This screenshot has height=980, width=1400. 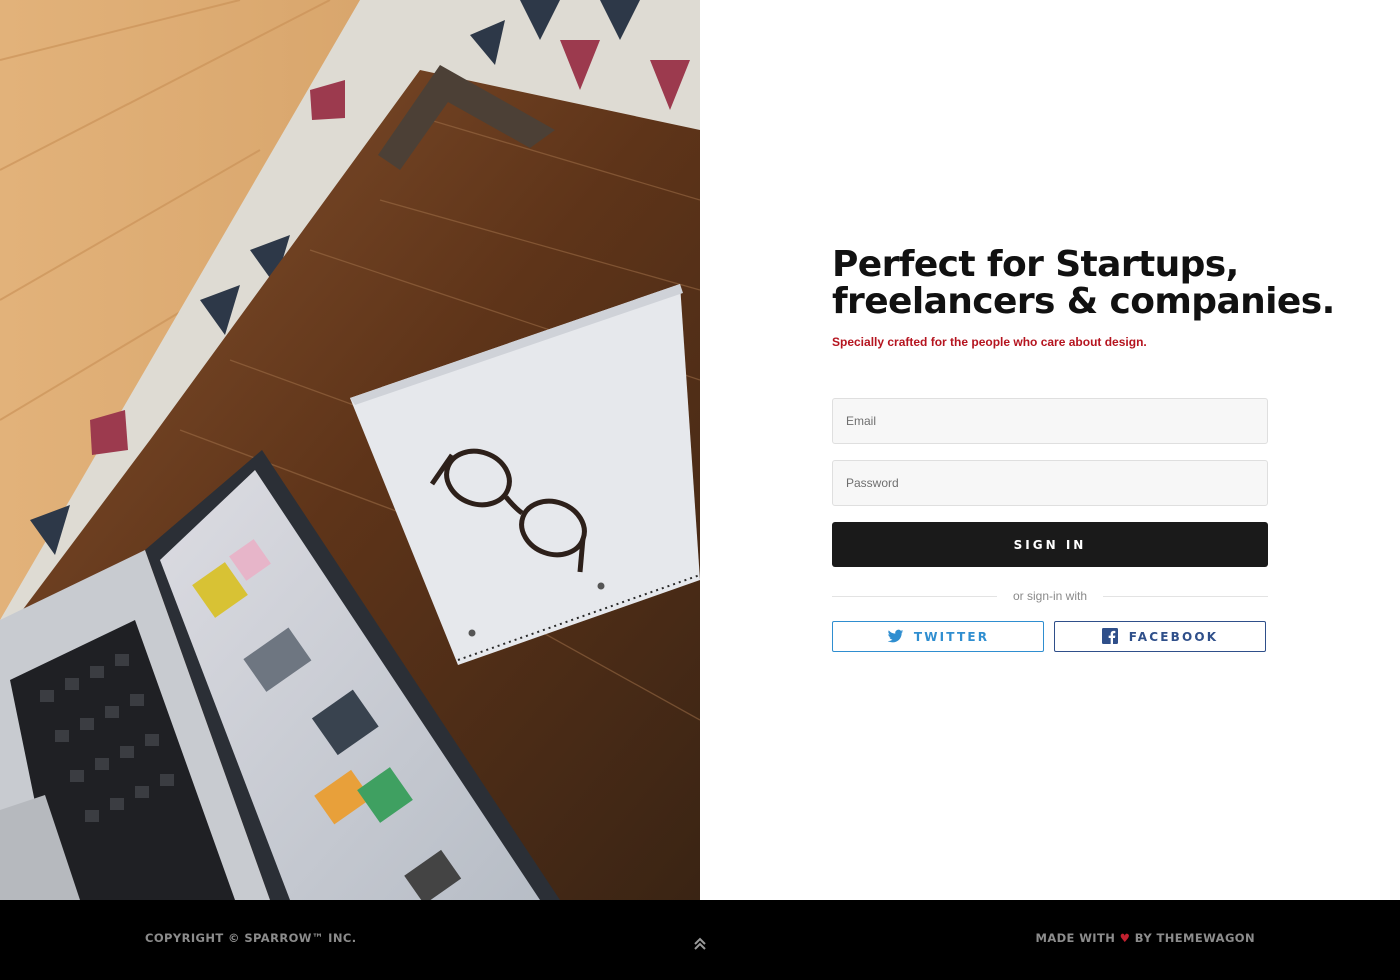 I want to click on twitter-label: TWITTER, so click(x=951, y=636).